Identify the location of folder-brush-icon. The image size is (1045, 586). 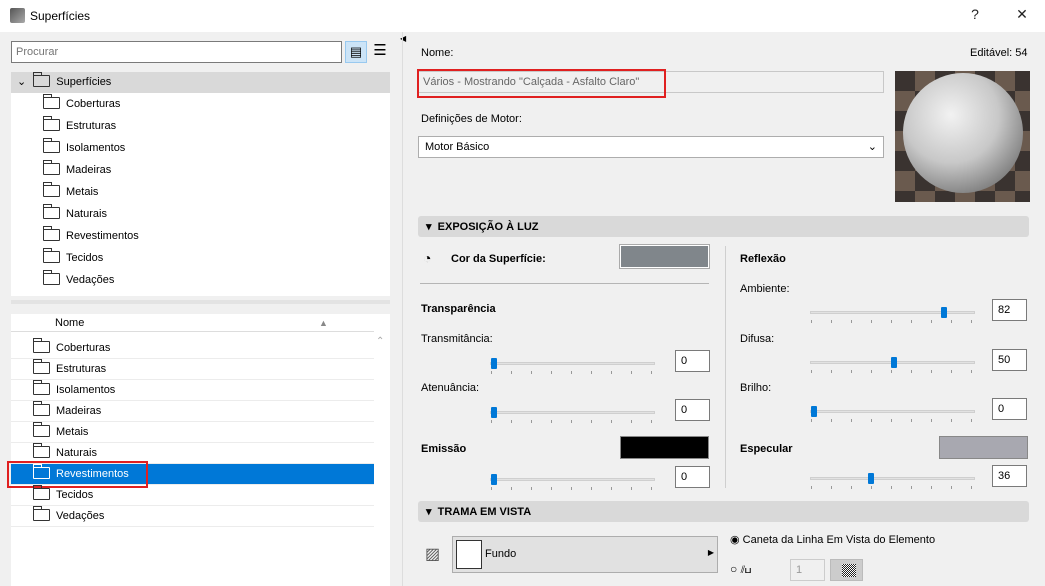
(42, 79).